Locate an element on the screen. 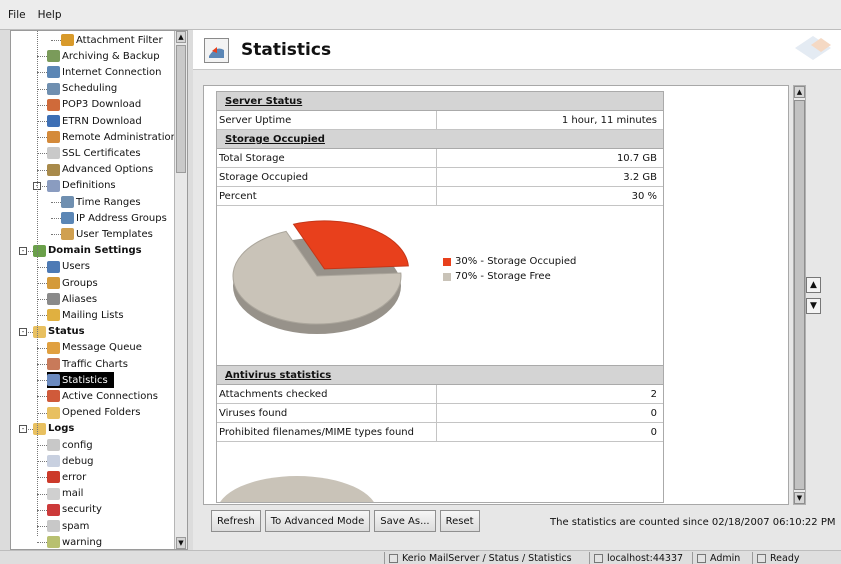 The height and width of the screenshot is (564, 841). tree-item-label: Internet Connection is located at coordinates (112, 72).